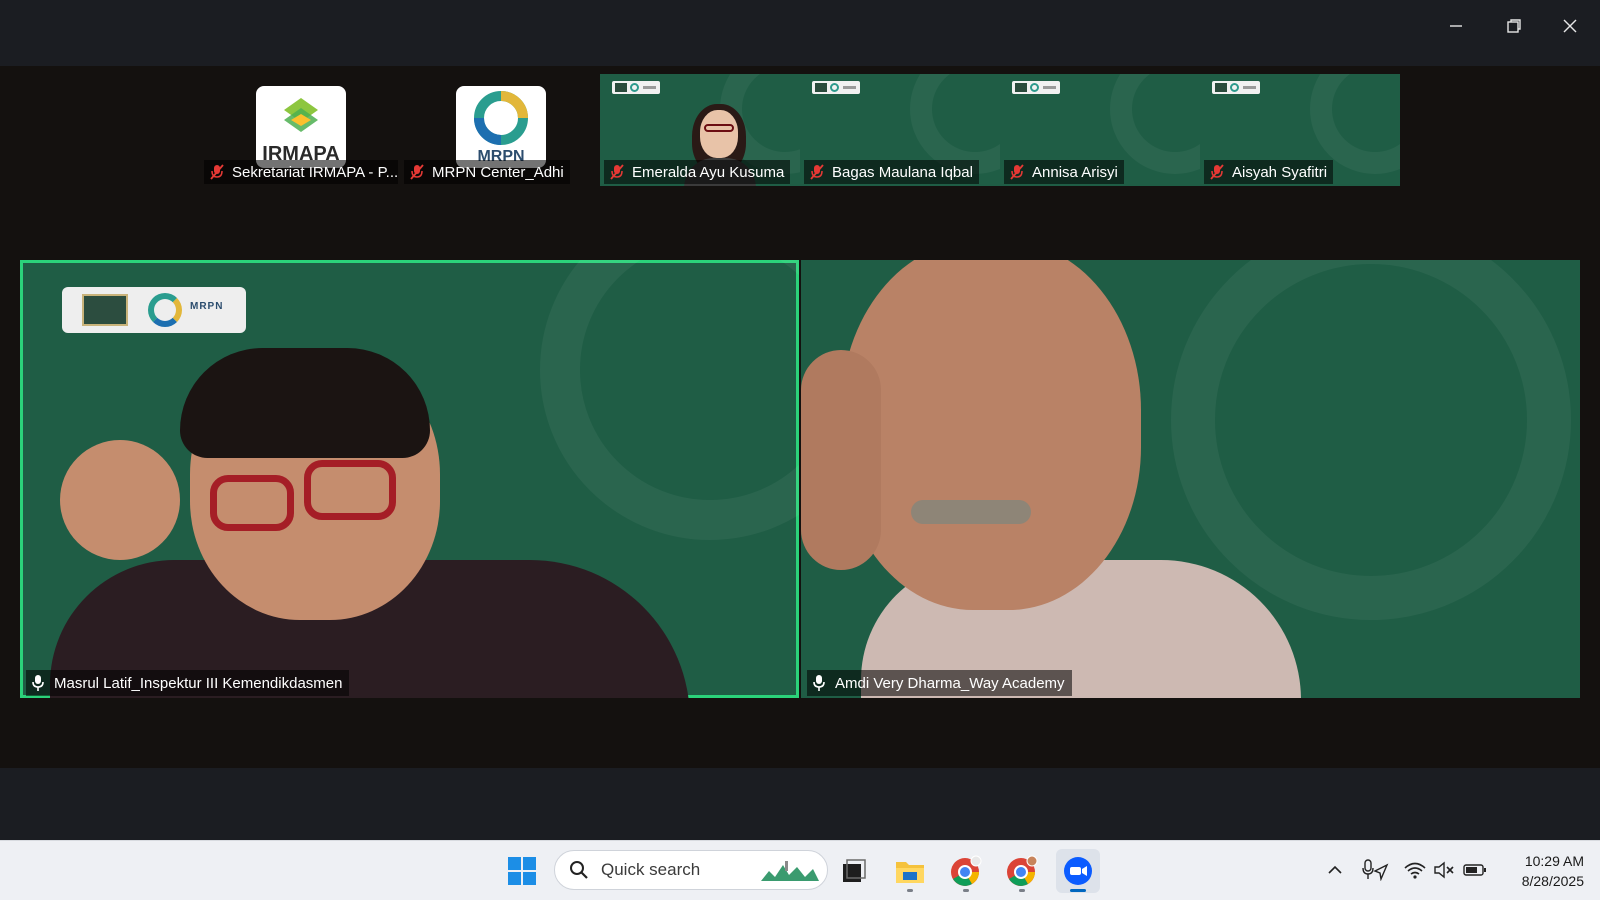  Describe the element at coordinates (708, 172) in the screenshot. I see `participant-name: Emeralda Ayu Kusuma` at that location.